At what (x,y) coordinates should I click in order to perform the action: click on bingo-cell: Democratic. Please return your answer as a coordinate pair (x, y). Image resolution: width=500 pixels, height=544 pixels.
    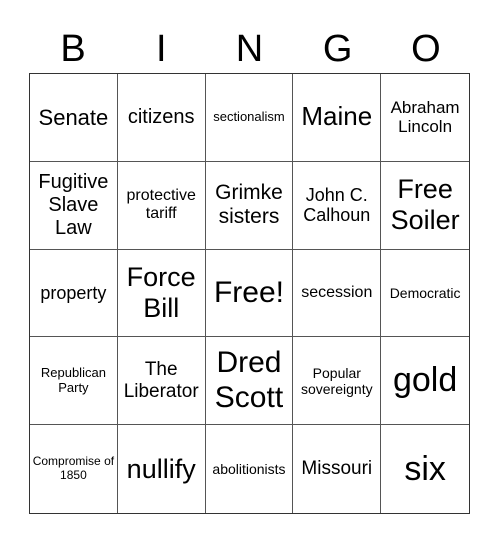
    Looking at the image, I should click on (425, 294).